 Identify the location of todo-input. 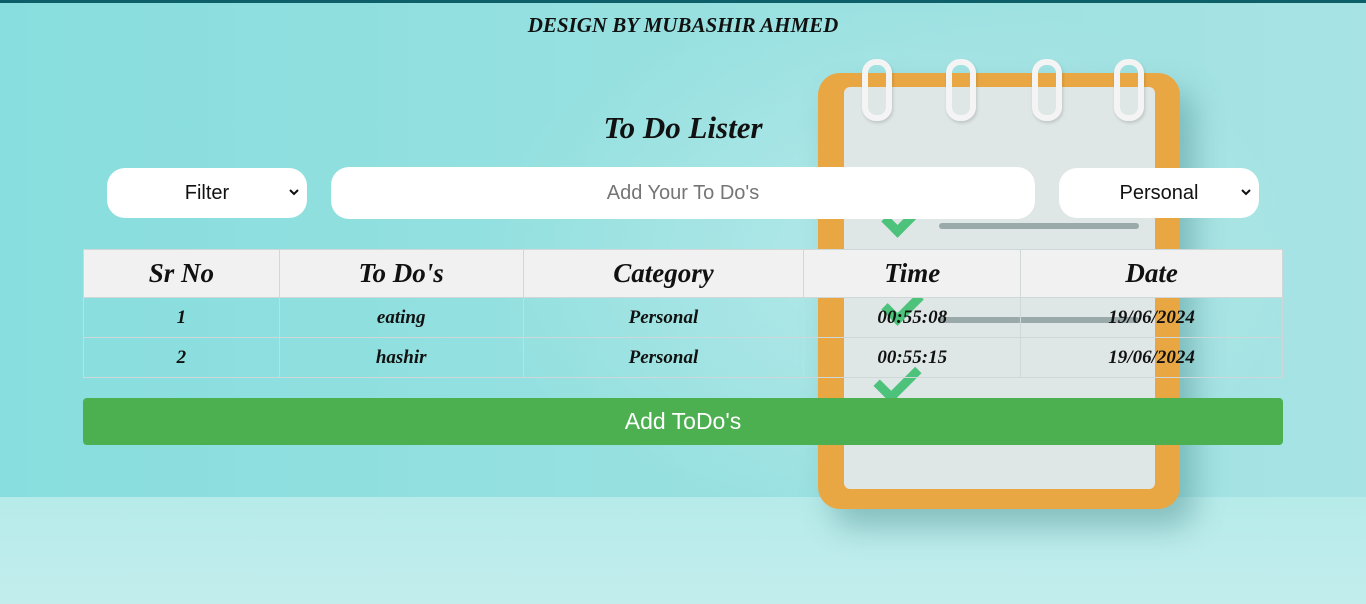
(683, 193).